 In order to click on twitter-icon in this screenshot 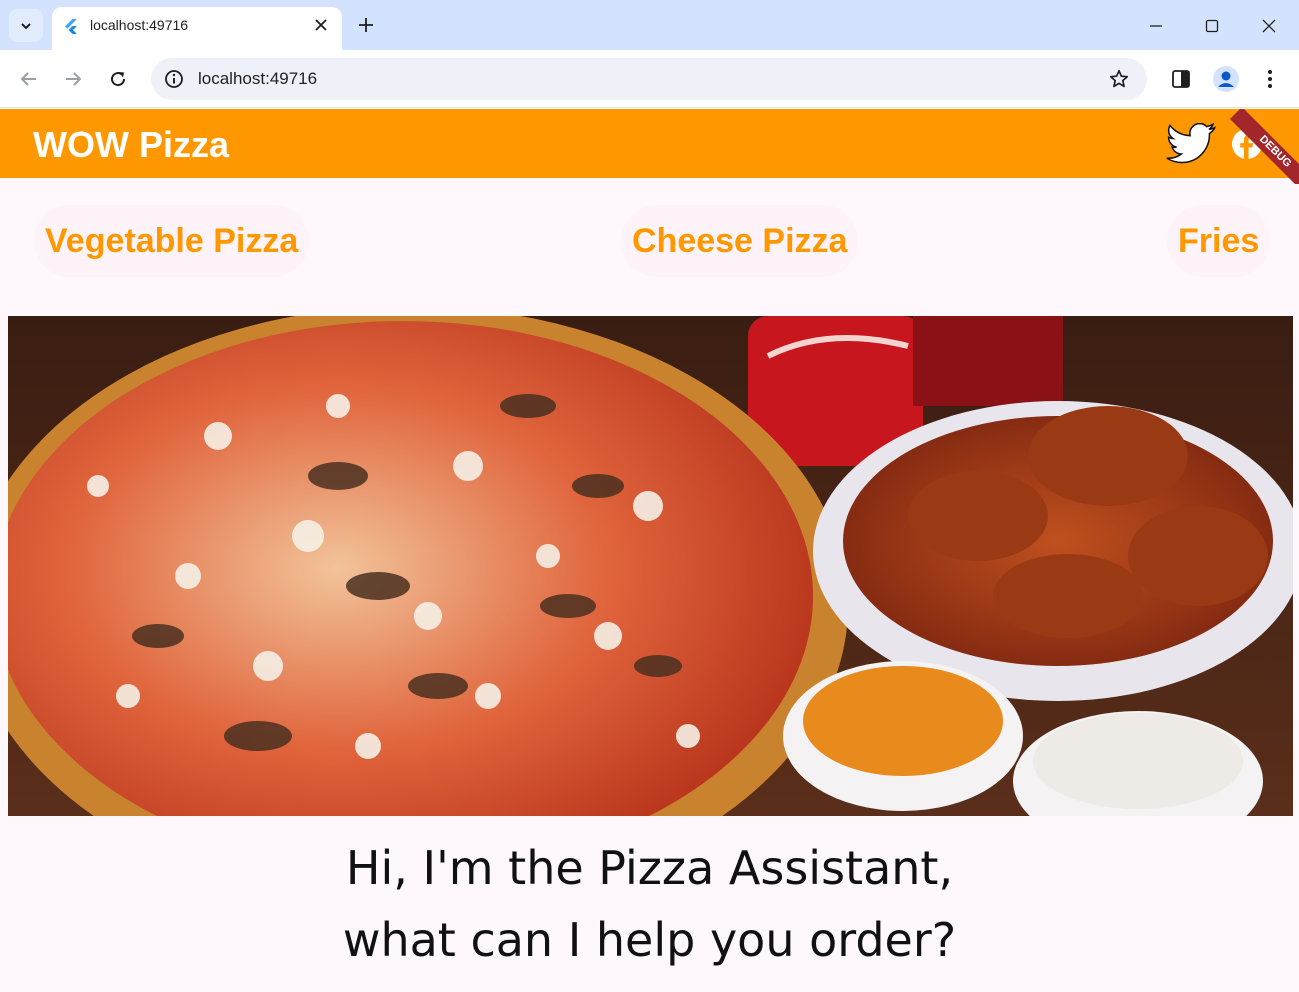, I will do `click(1191, 144)`.